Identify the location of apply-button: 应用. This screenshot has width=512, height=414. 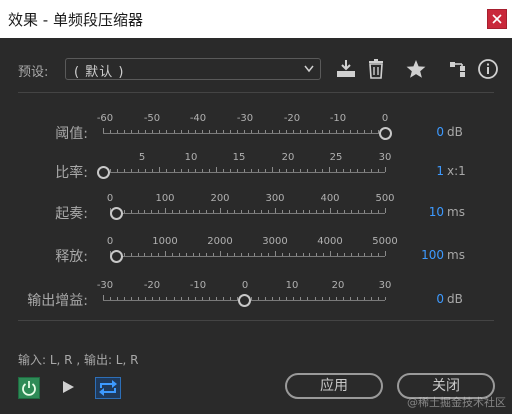
(334, 386).